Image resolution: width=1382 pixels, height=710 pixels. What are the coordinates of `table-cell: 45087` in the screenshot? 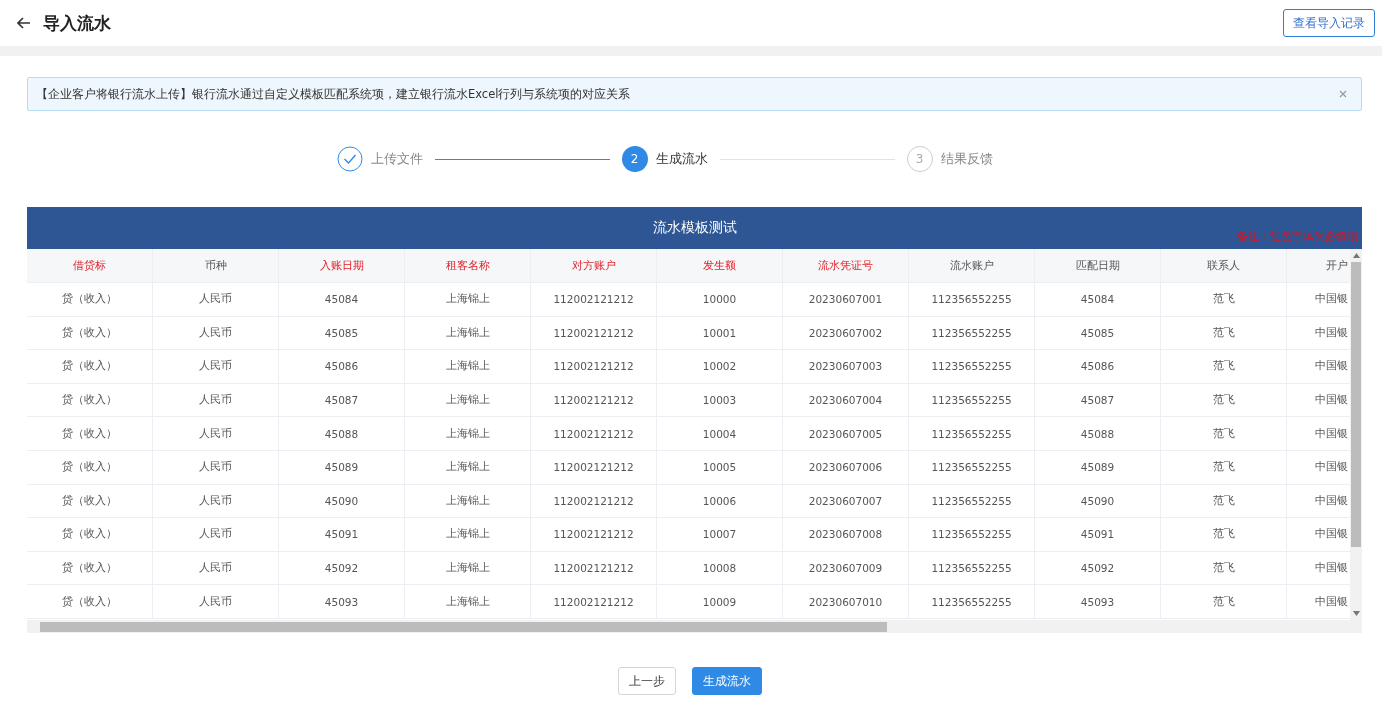 It's located at (1098, 400).